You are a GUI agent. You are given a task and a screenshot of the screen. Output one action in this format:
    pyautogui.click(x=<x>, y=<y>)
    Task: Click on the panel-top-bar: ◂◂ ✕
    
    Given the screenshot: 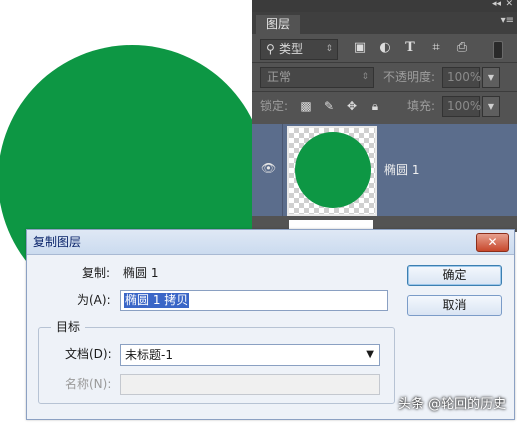 What is the action you would take?
    pyautogui.click(x=384, y=6)
    